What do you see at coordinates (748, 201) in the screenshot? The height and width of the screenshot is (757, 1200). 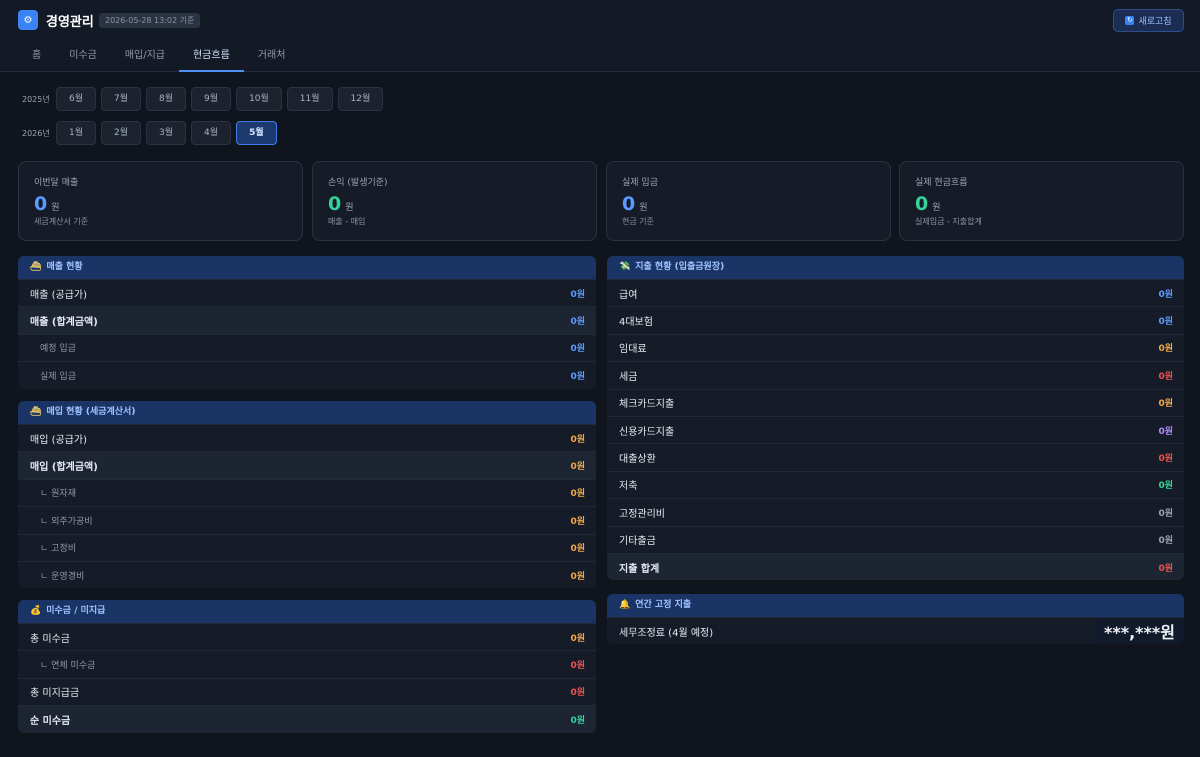 I see `kpi-card-actual-deposit: 실제 입금 0원 현금 기준` at bounding box center [748, 201].